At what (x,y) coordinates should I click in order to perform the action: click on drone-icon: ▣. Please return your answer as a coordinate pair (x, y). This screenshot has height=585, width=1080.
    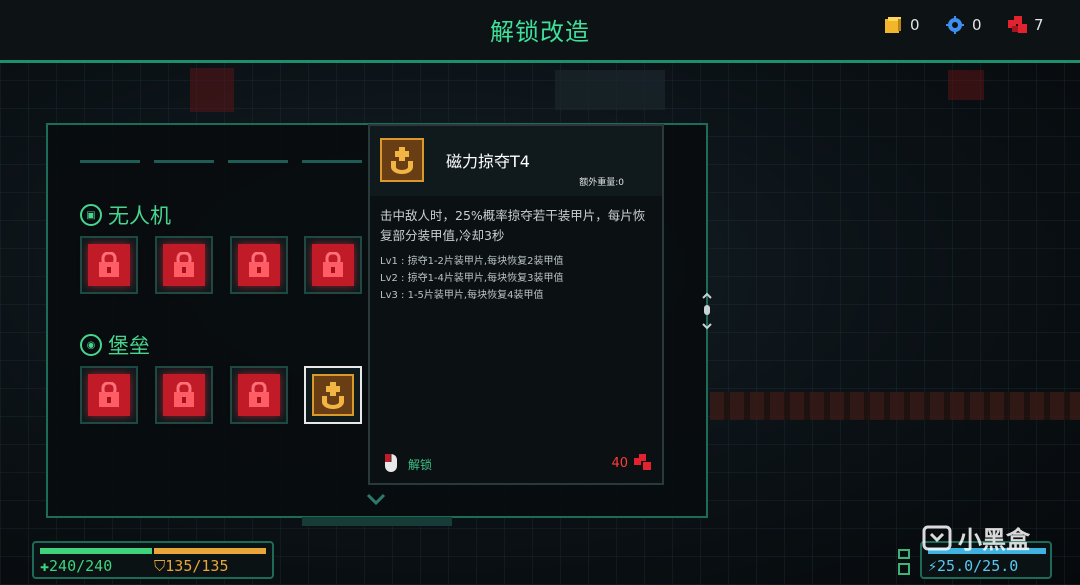
    Looking at the image, I should click on (91, 215).